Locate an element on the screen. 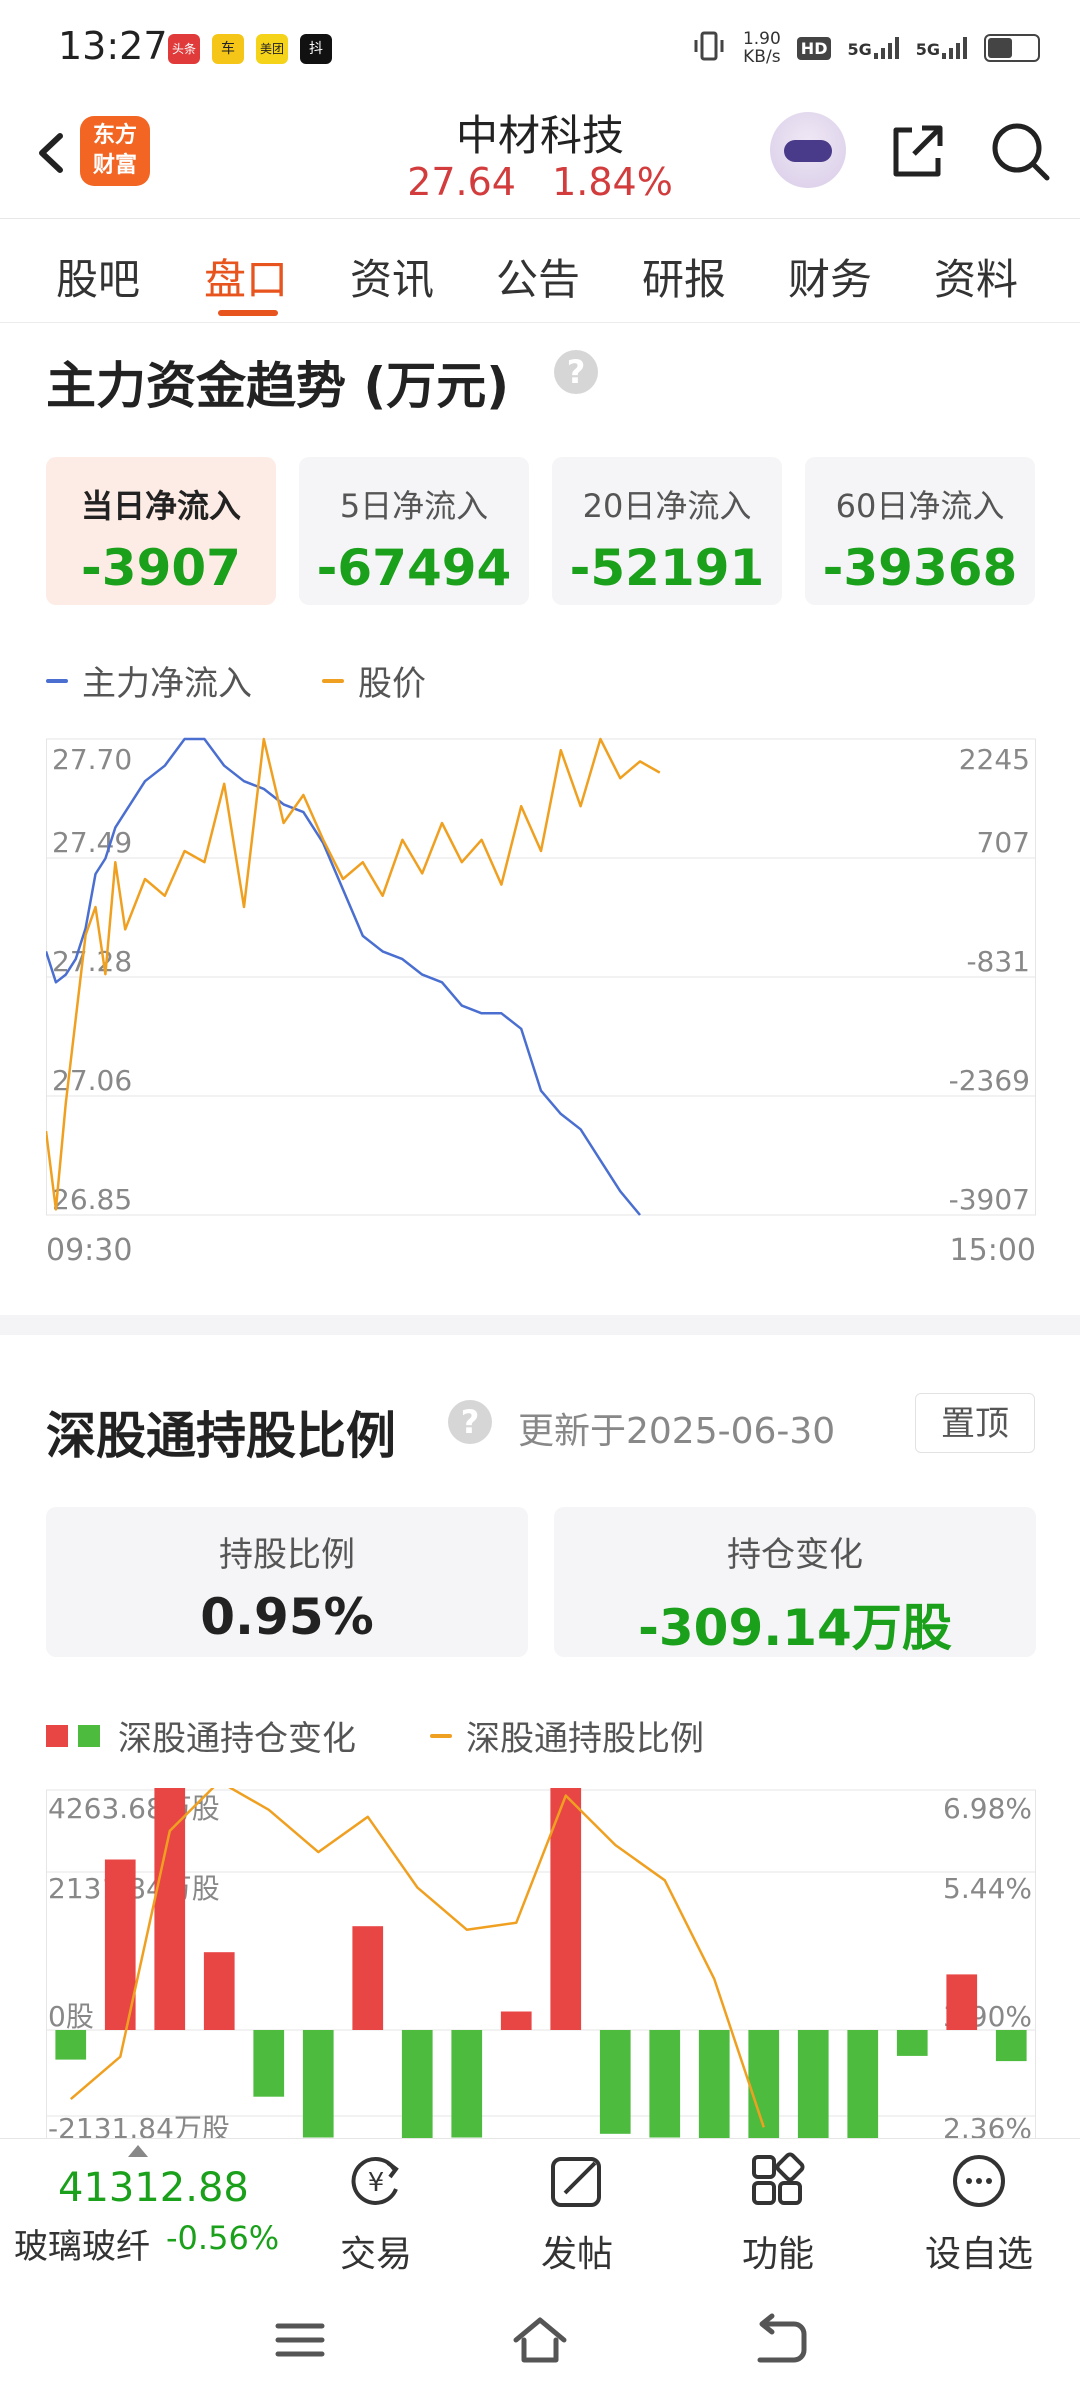  legend-label: 主力净流入 is located at coordinates (167, 684).